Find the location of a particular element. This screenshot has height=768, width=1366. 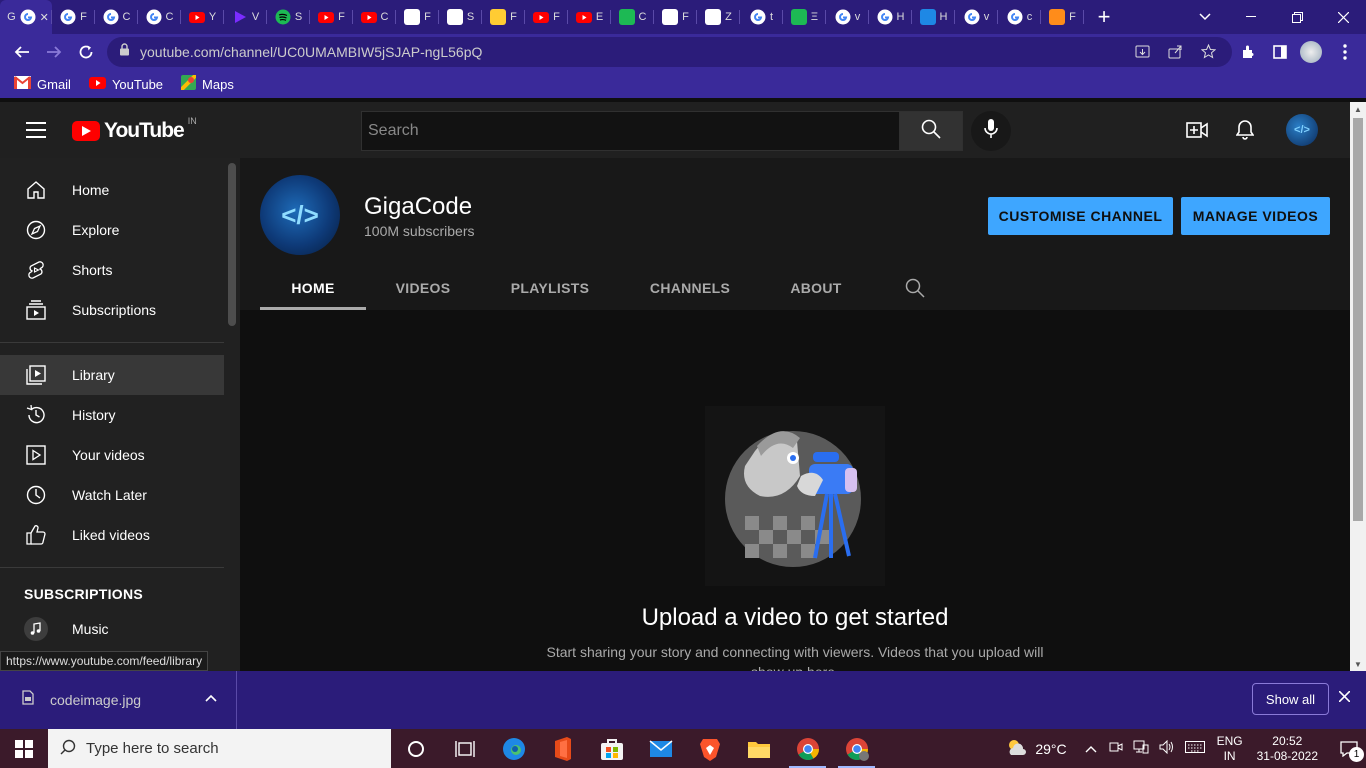

microsoft-store-icon is located at coordinates (611, 748).